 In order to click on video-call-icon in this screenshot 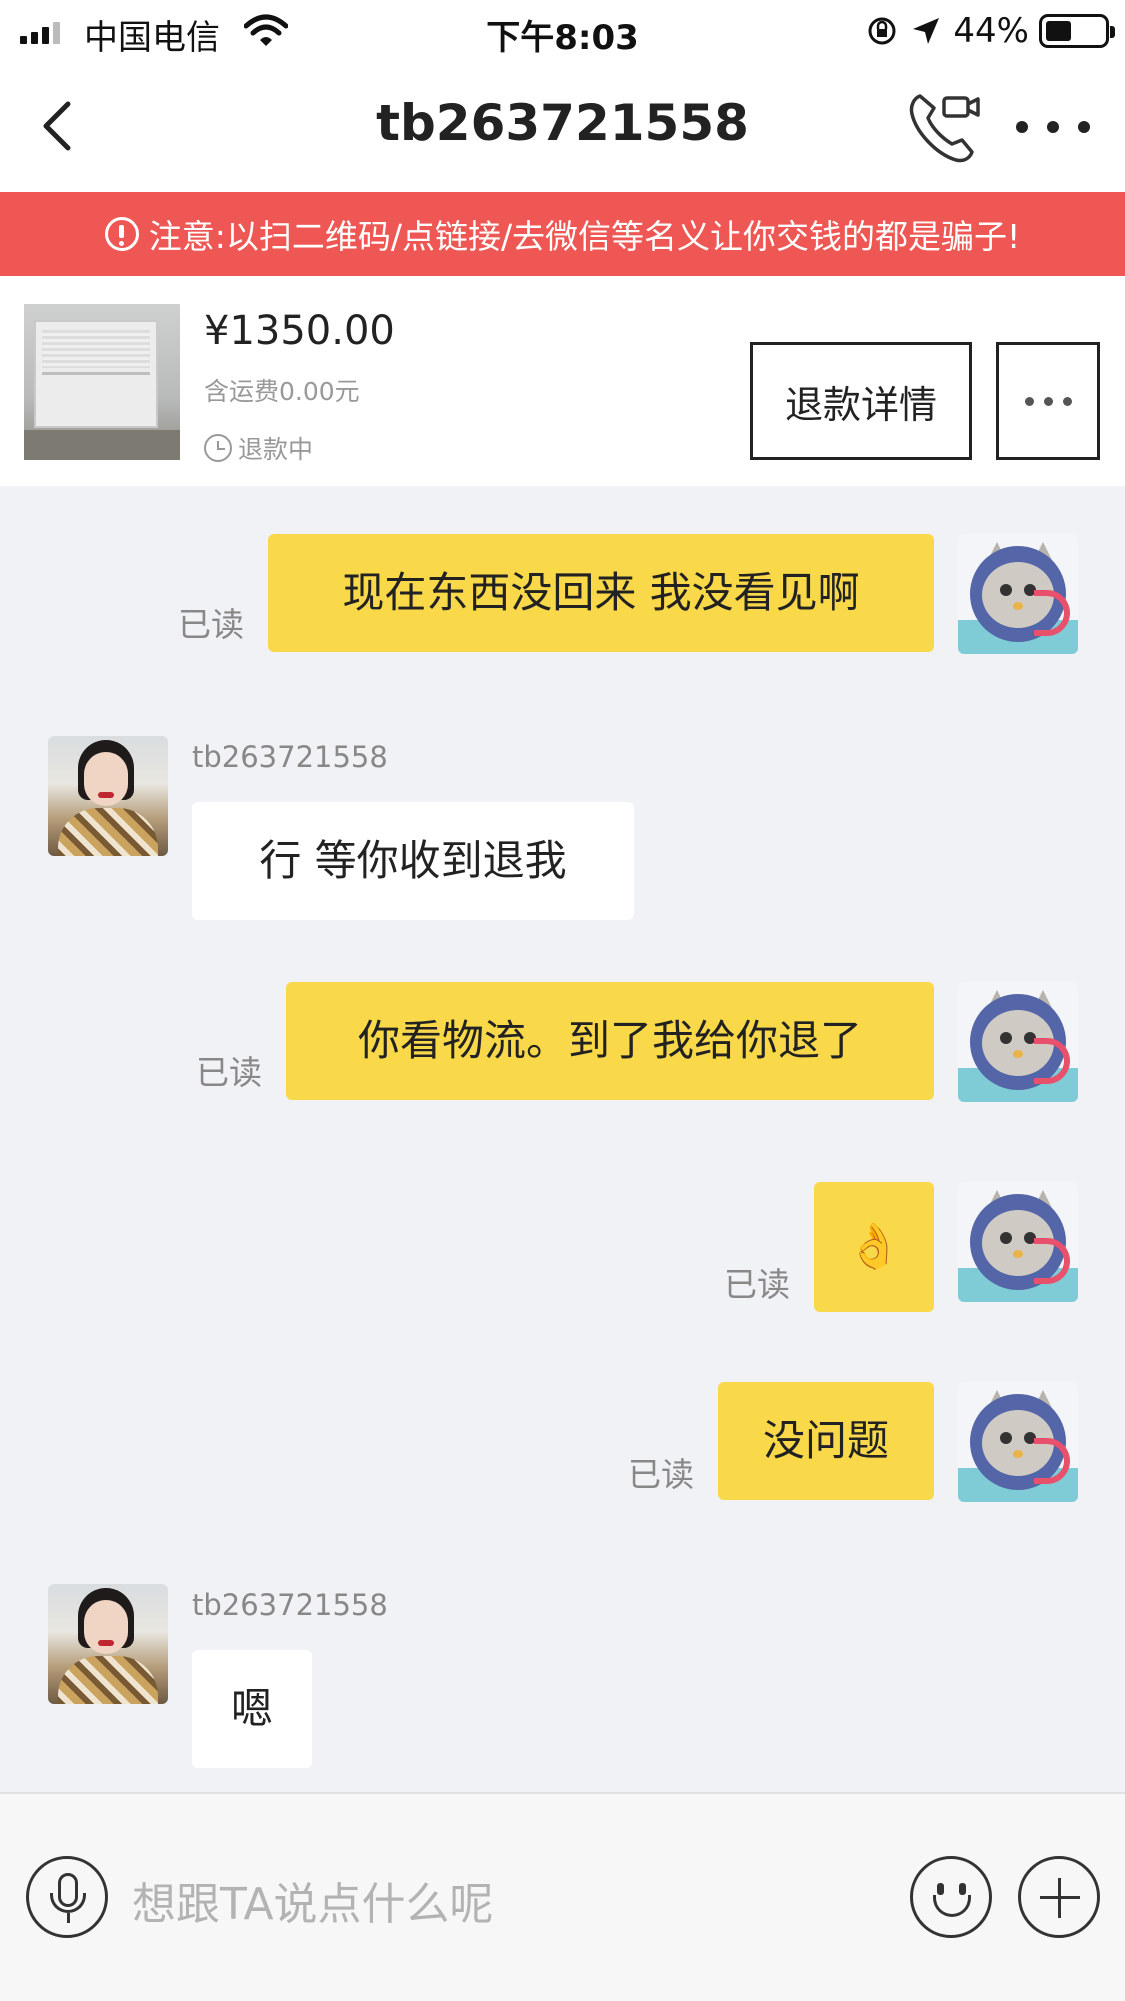, I will do `click(945, 127)`.